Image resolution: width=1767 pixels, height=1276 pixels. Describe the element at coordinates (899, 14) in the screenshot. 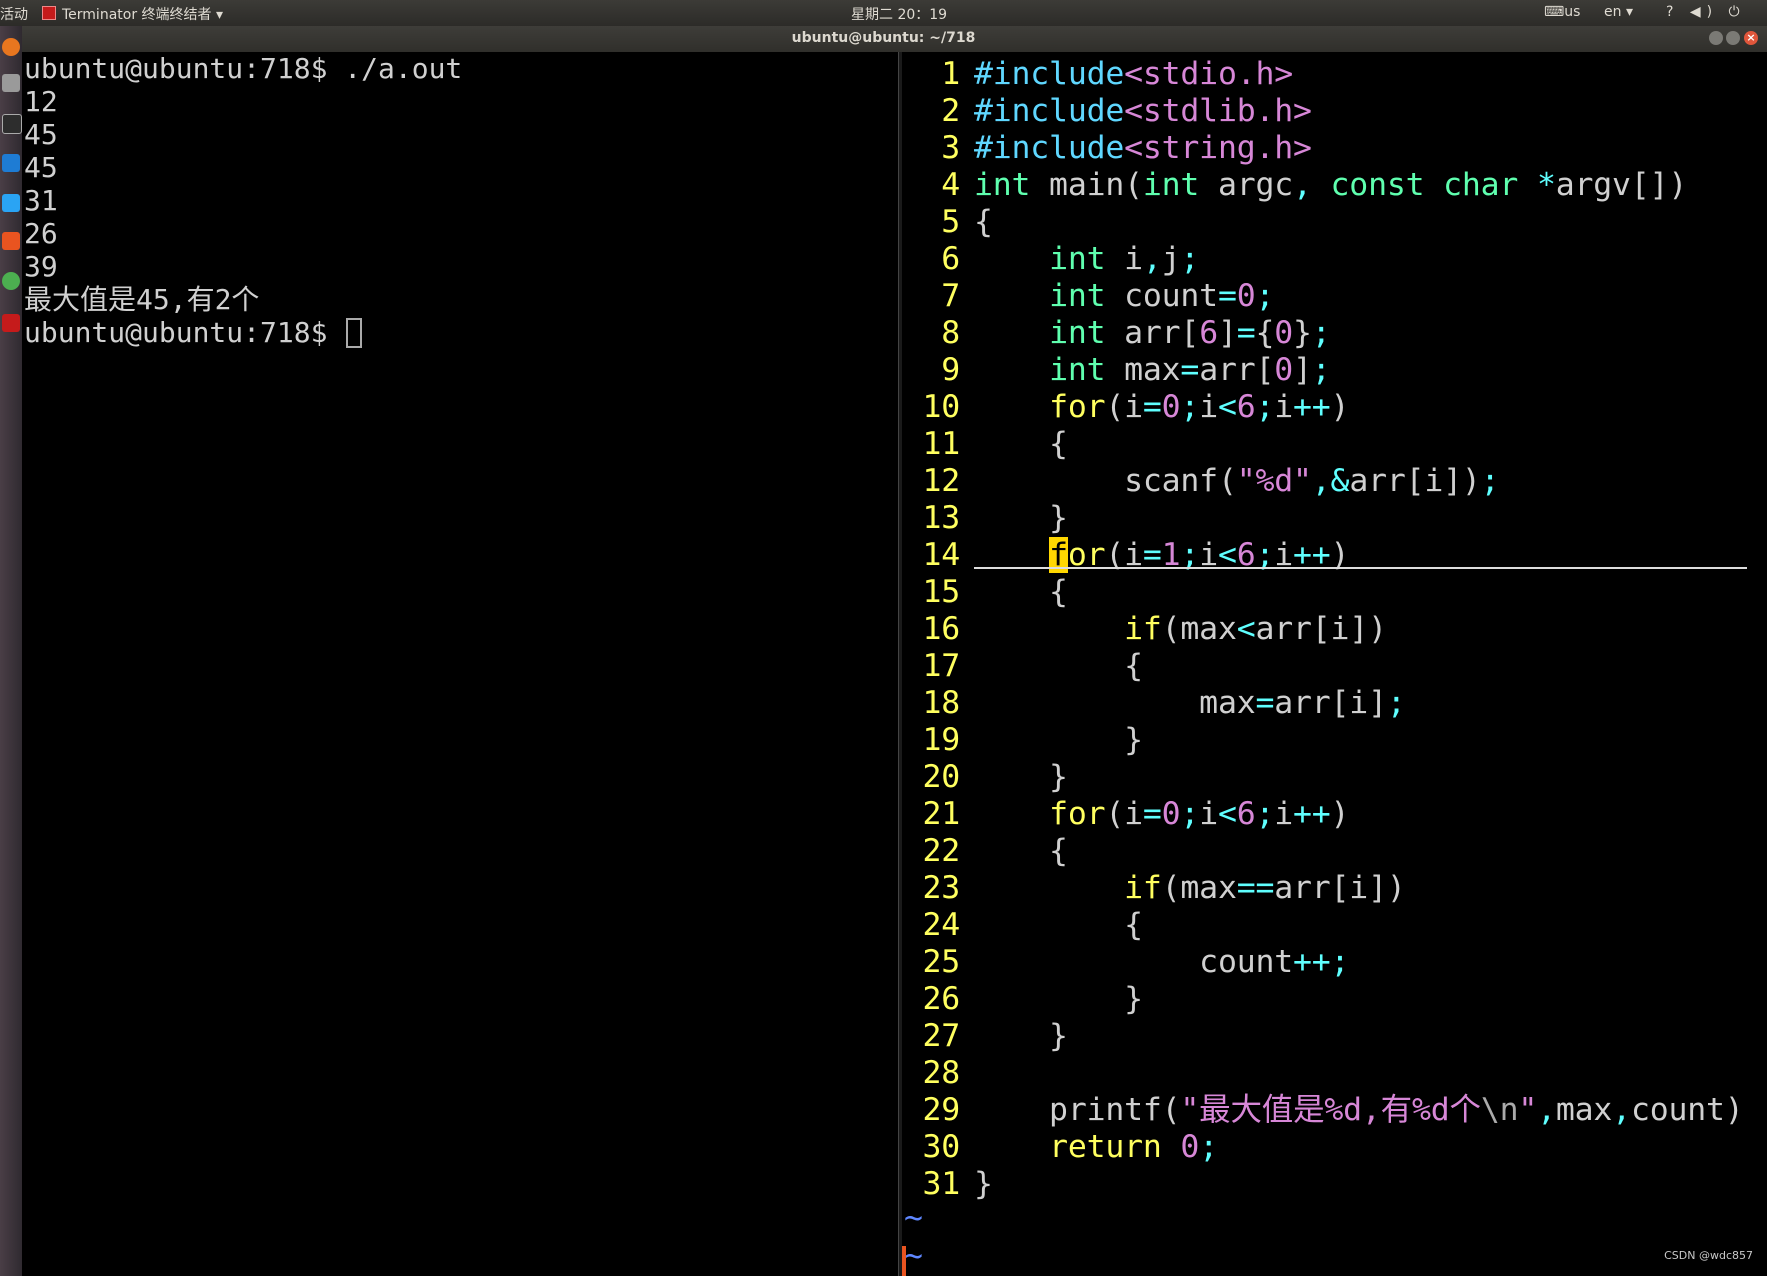

I see `clock: 星期二 20：19` at that location.